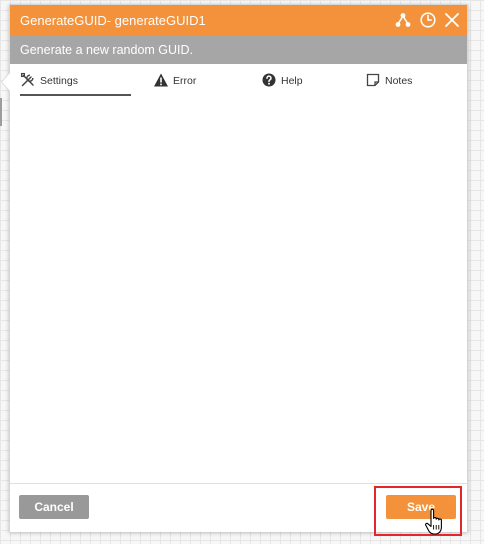  What do you see at coordinates (435, 522) in the screenshot?
I see `hand-pointer-cursor` at bounding box center [435, 522].